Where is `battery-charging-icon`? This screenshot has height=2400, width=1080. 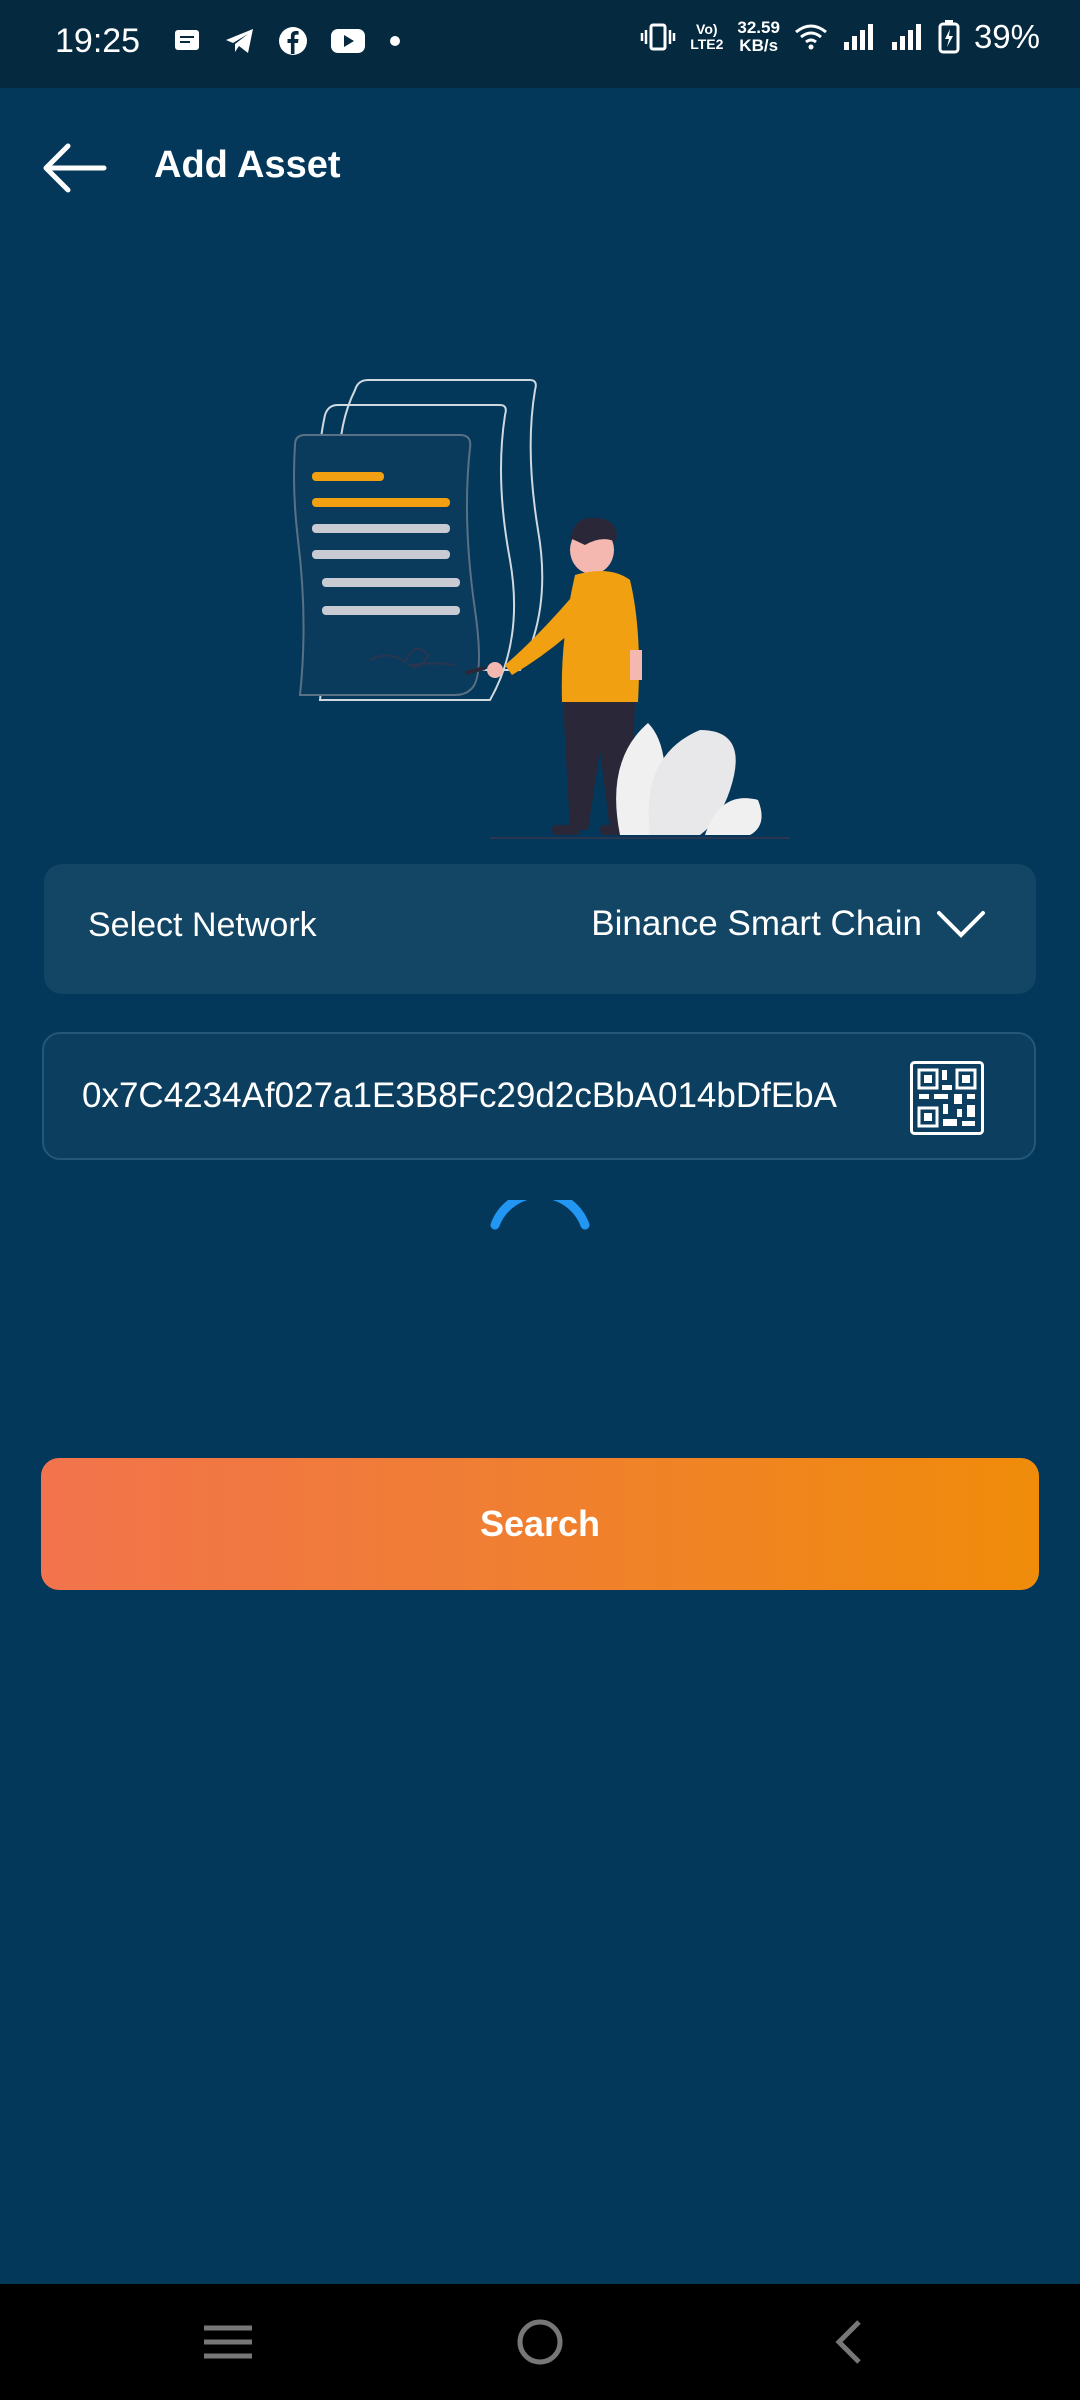 battery-charging-icon is located at coordinates (949, 37).